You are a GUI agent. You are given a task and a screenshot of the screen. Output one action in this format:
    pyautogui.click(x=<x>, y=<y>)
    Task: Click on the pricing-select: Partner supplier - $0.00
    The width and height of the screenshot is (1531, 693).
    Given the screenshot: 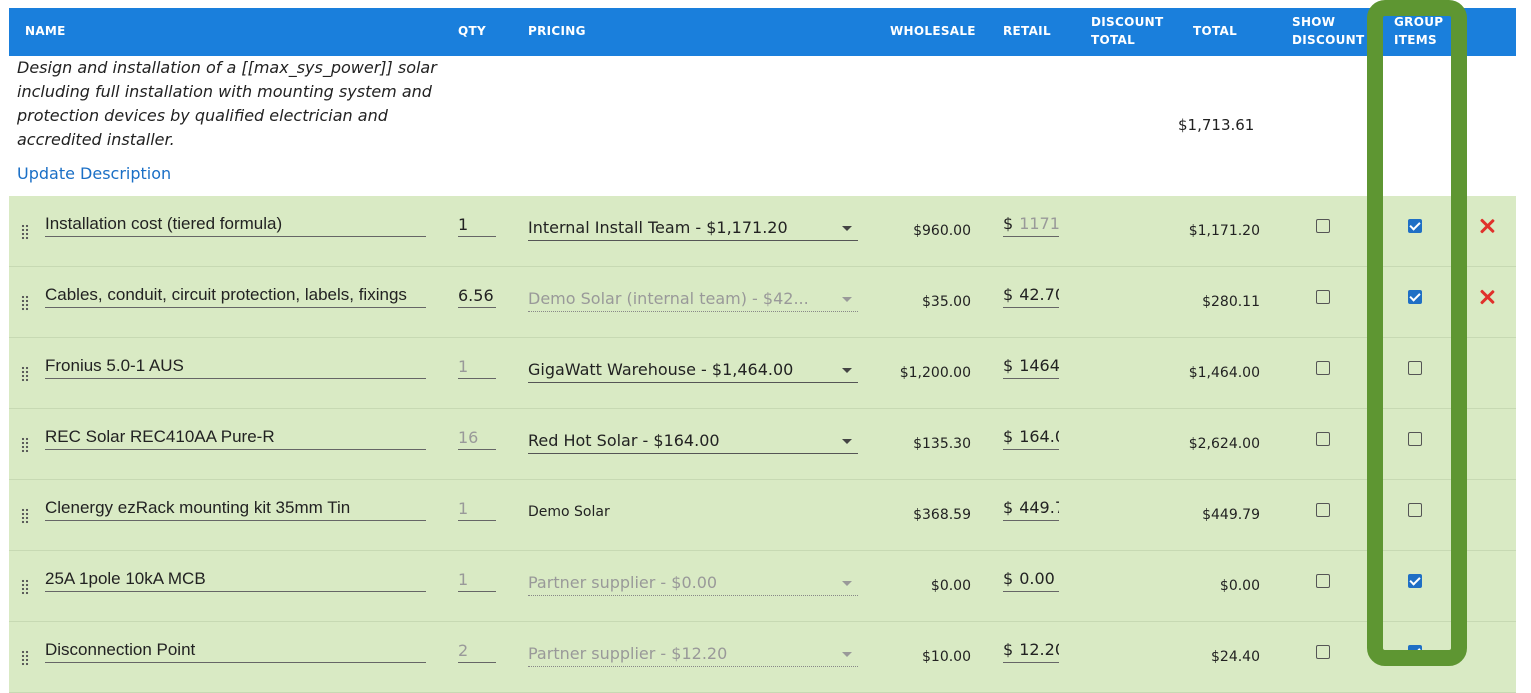 What is the action you would take?
    pyautogui.click(x=693, y=583)
    